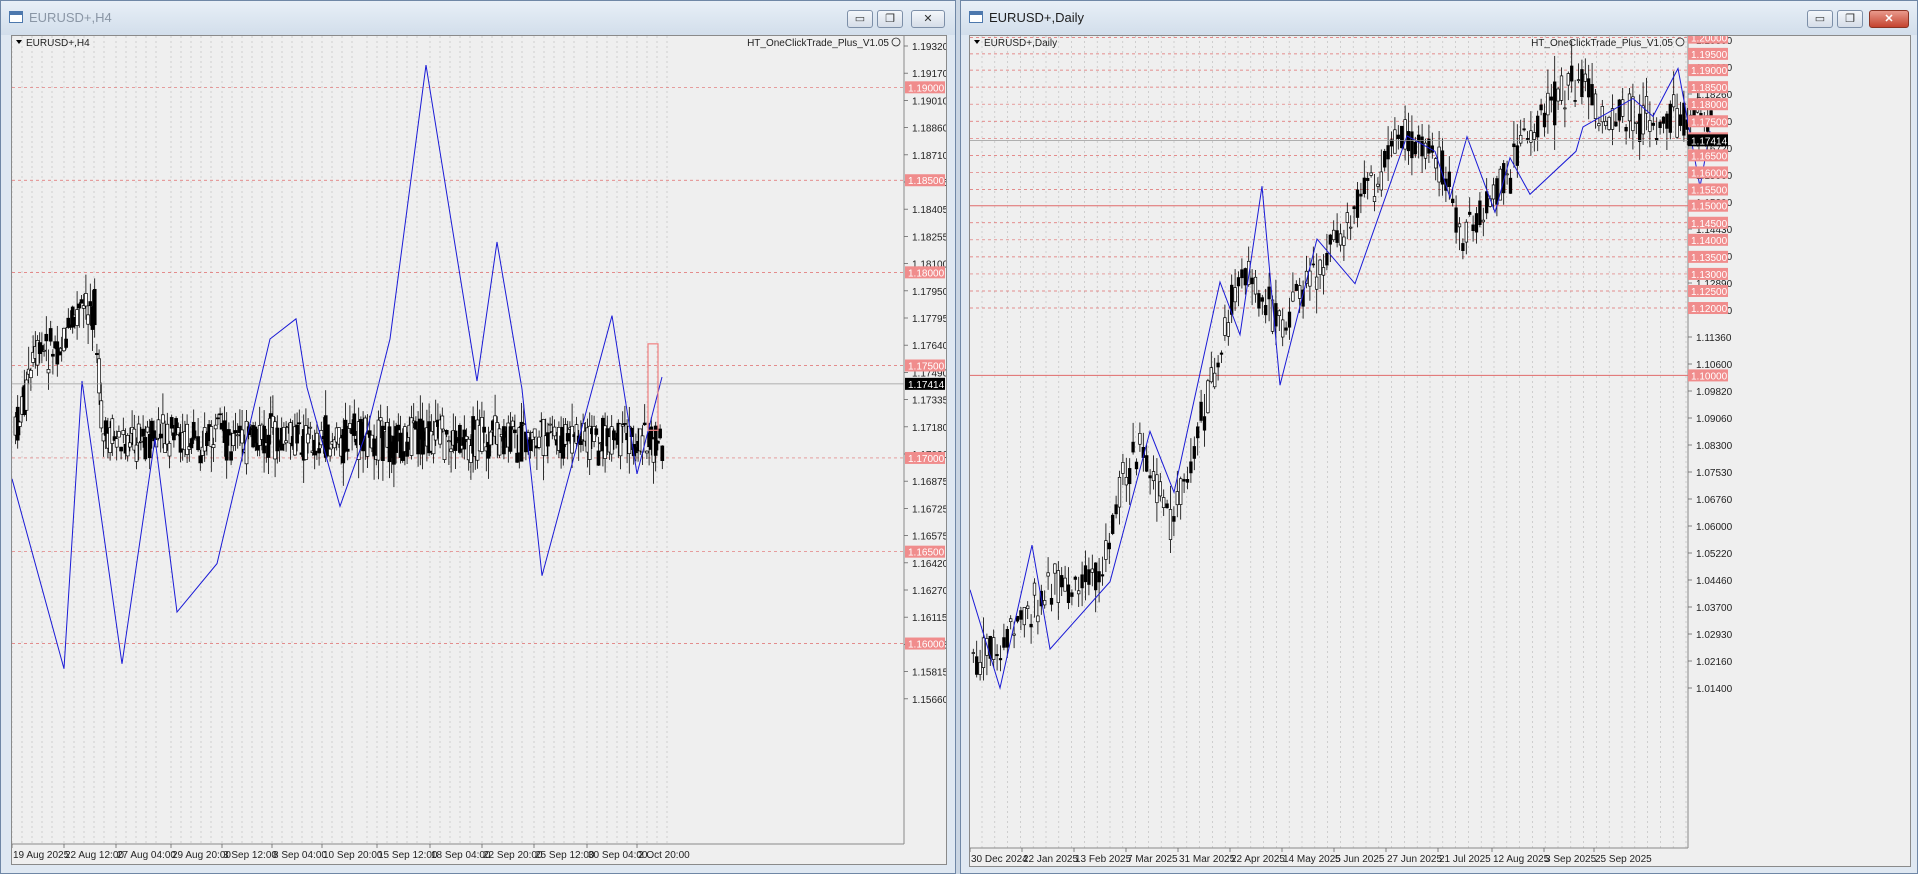  Describe the element at coordinates (146, 855) in the screenshot. I see `time-axis-label: 27 Aug 04:00` at that location.